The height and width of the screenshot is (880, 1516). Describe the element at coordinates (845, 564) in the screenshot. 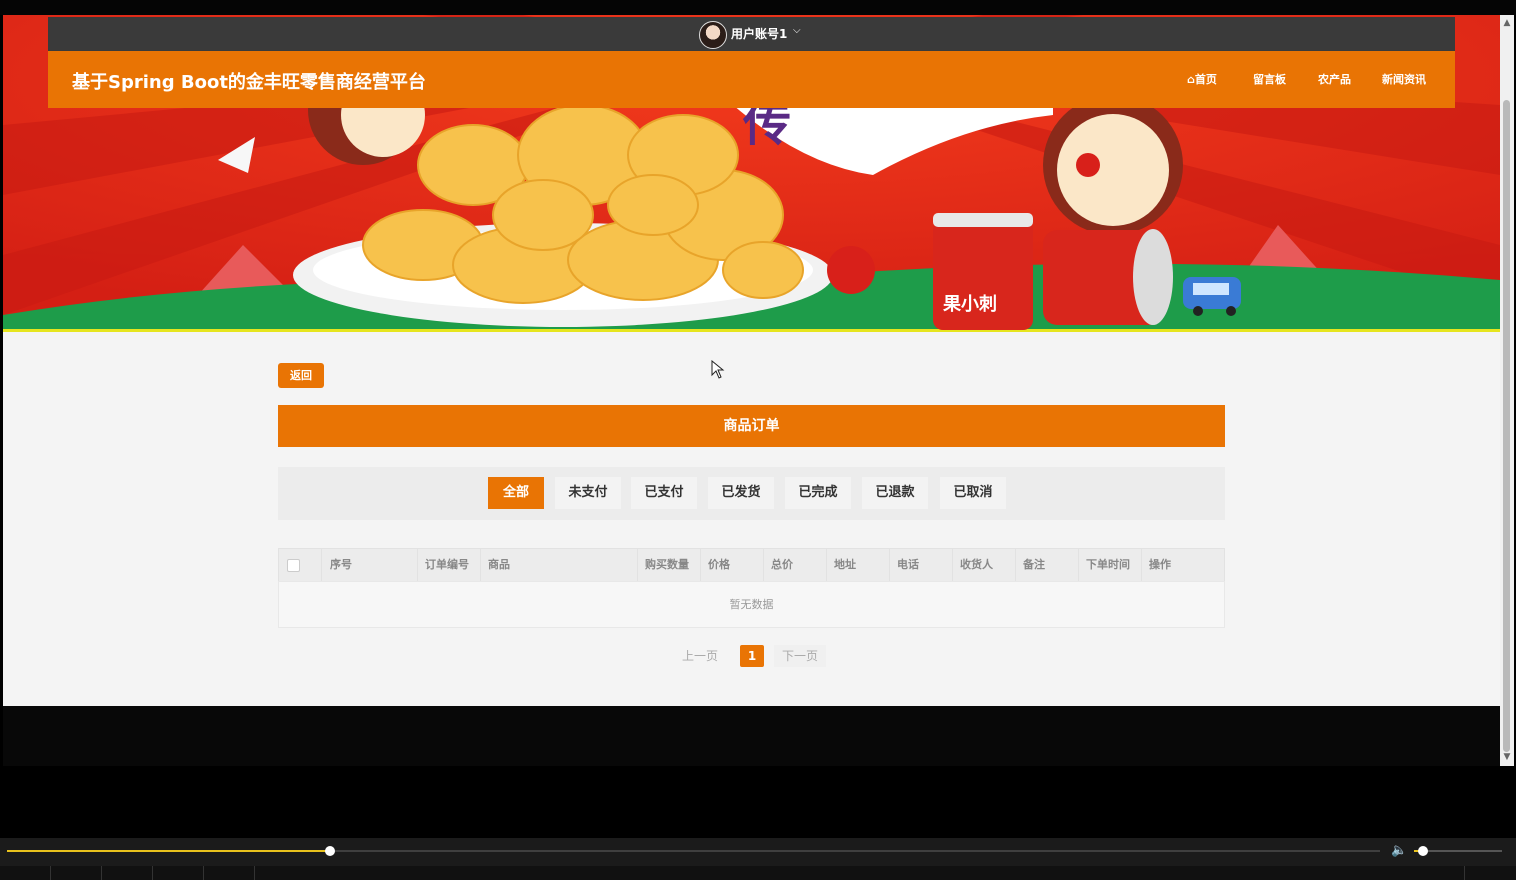

I see `col-address: 地址` at that location.